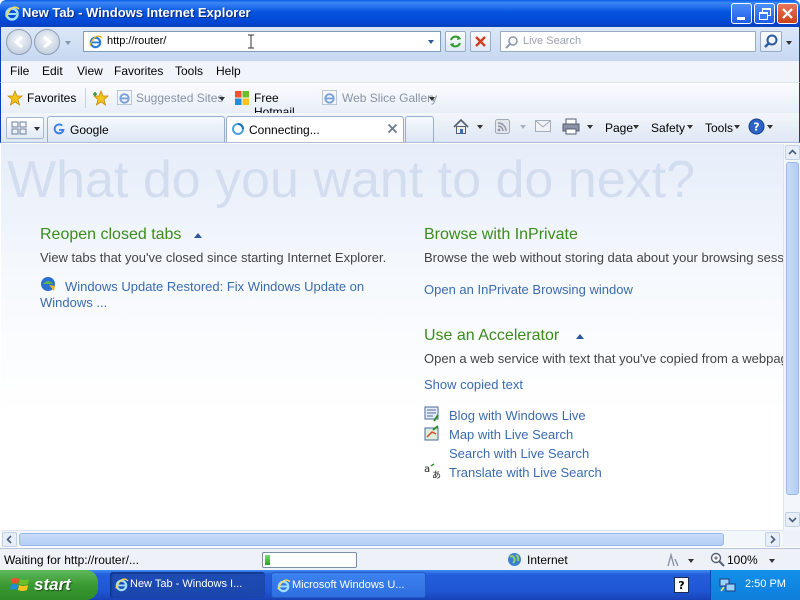 The height and width of the screenshot is (600, 800). What do you see at coordinates (764, 13) in the screenshot?
I see `restore-button` at bounding box center [764, 13].